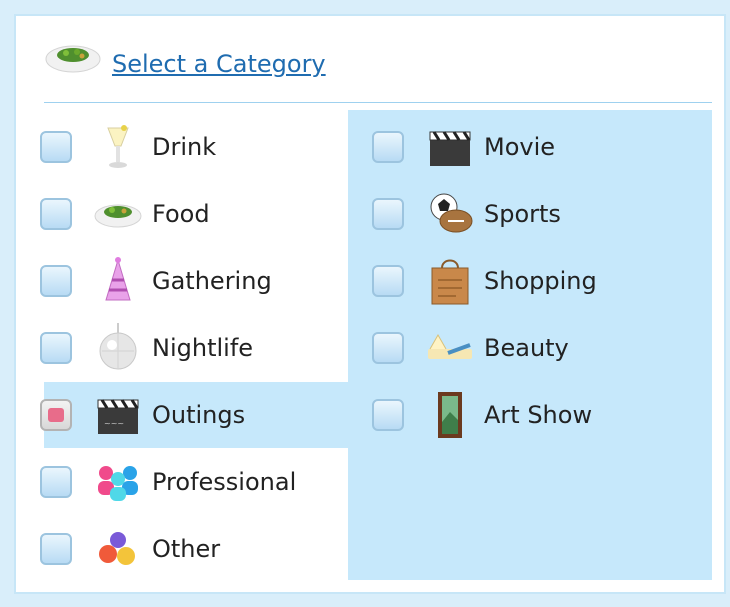 This screenshot has height=607, width=730. Describe the element at coordinates (370, 59) in the screenshot. I see `category-header: Select a Category` at that location.